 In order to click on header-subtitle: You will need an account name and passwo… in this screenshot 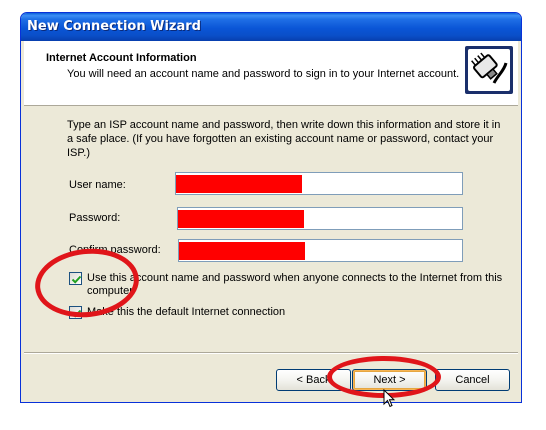, I will do `click(263, 74)`.